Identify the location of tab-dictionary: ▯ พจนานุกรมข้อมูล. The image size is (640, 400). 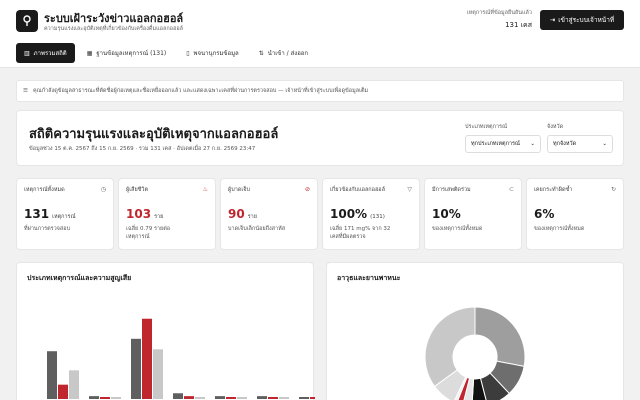
(212, 53).